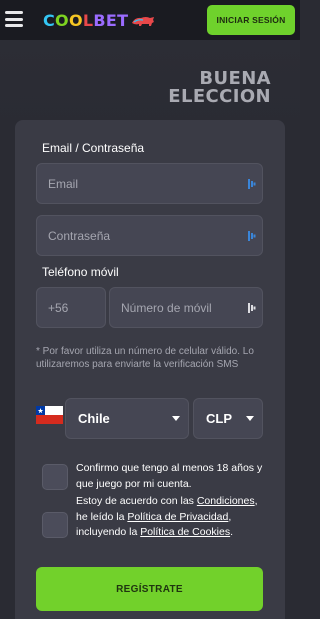 This screenshot has width=320, height=619. I want to click on email-field, so click(149, 183).